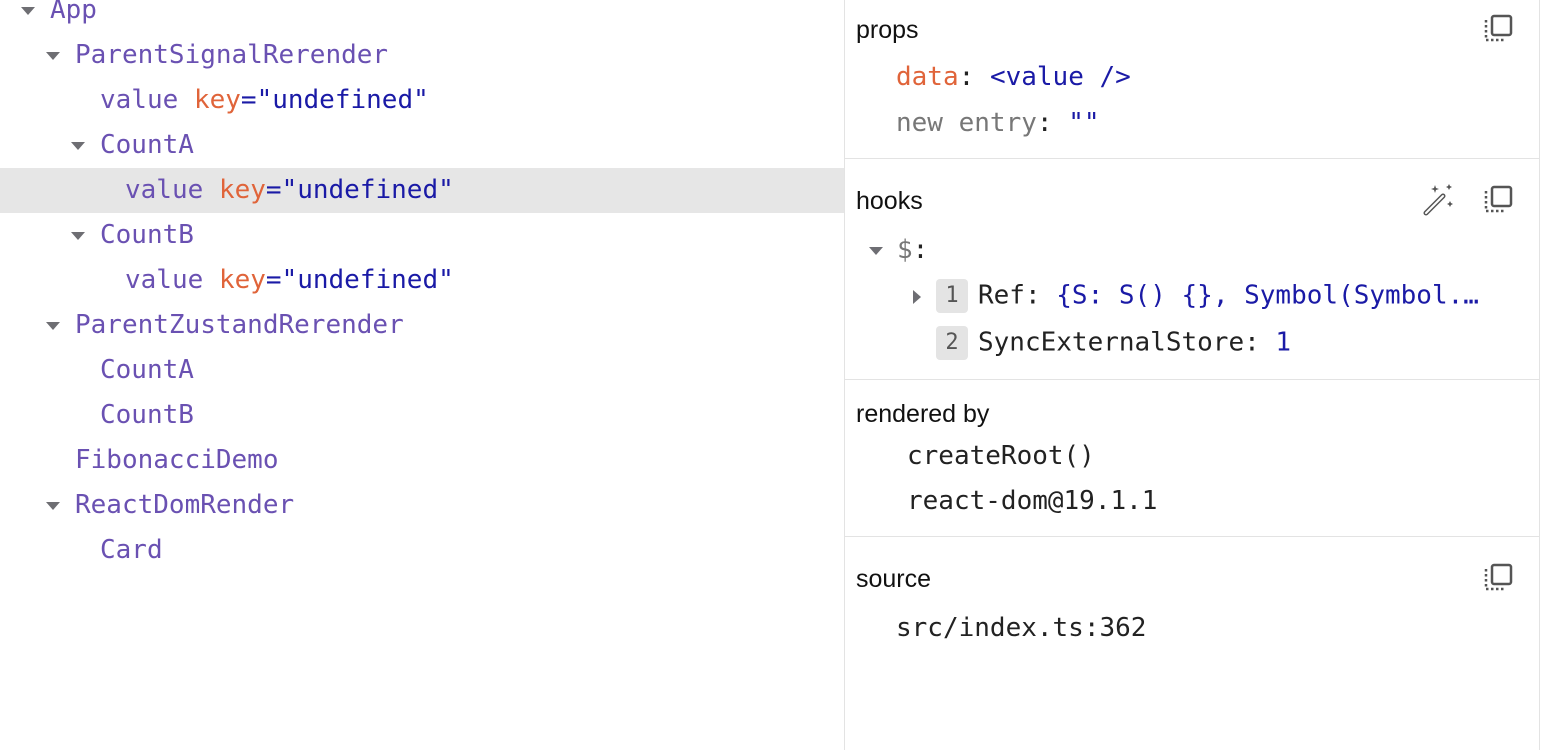 This screenshot has width=1552, height=750. Describe the element at coordinates (927, 77) in the screenshot. I see `prop-key: data` at that location.